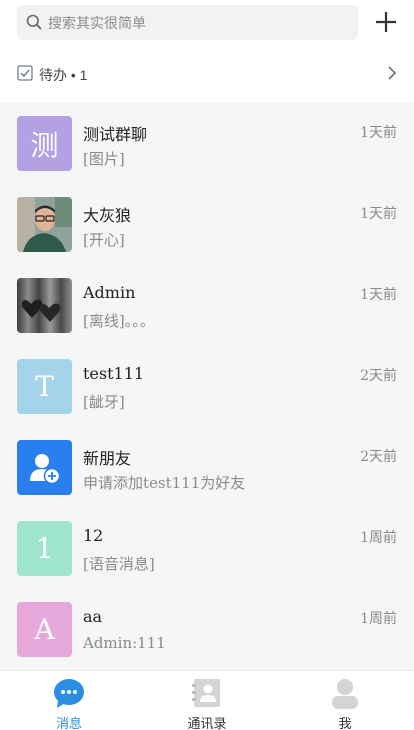  What do you see at coordinates (25, 73) in the screenshot?
I see `checkbox-icon` at bounding box center [25, 73].